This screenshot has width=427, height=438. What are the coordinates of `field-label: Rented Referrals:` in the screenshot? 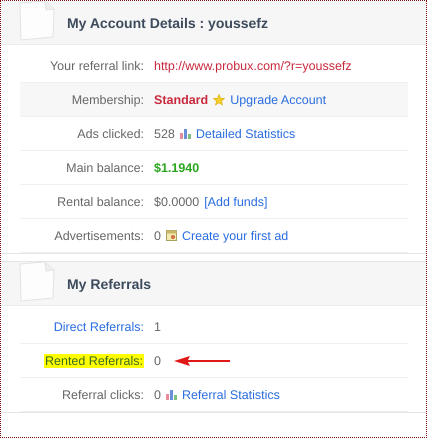 It's located at (94, 361).